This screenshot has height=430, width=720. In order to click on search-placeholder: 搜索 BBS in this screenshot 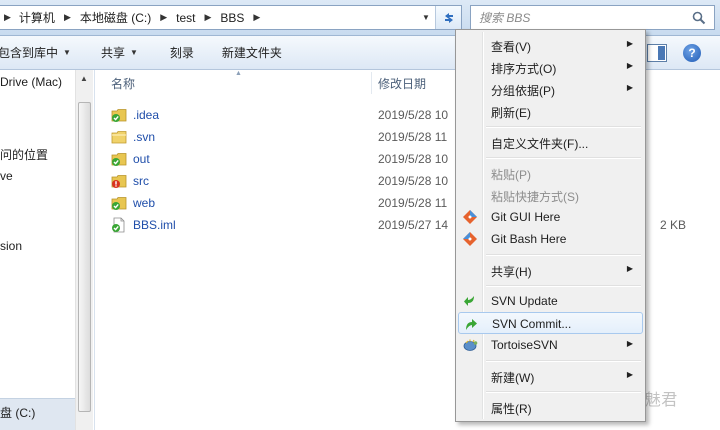, I will do `click(505, 18)`.